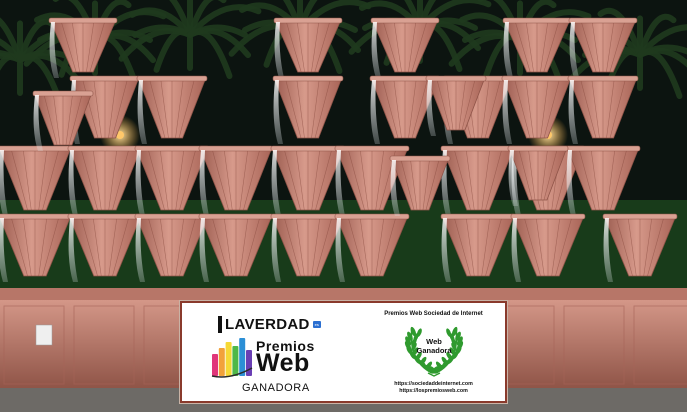 Image resolution: width=687 pixels, height=412 pixels. What do you see at coordinates (433, 384) in the screenshot?
I see `url-sociedad: https://sociedaddeinternet.com` at bounding box center [433, 384].